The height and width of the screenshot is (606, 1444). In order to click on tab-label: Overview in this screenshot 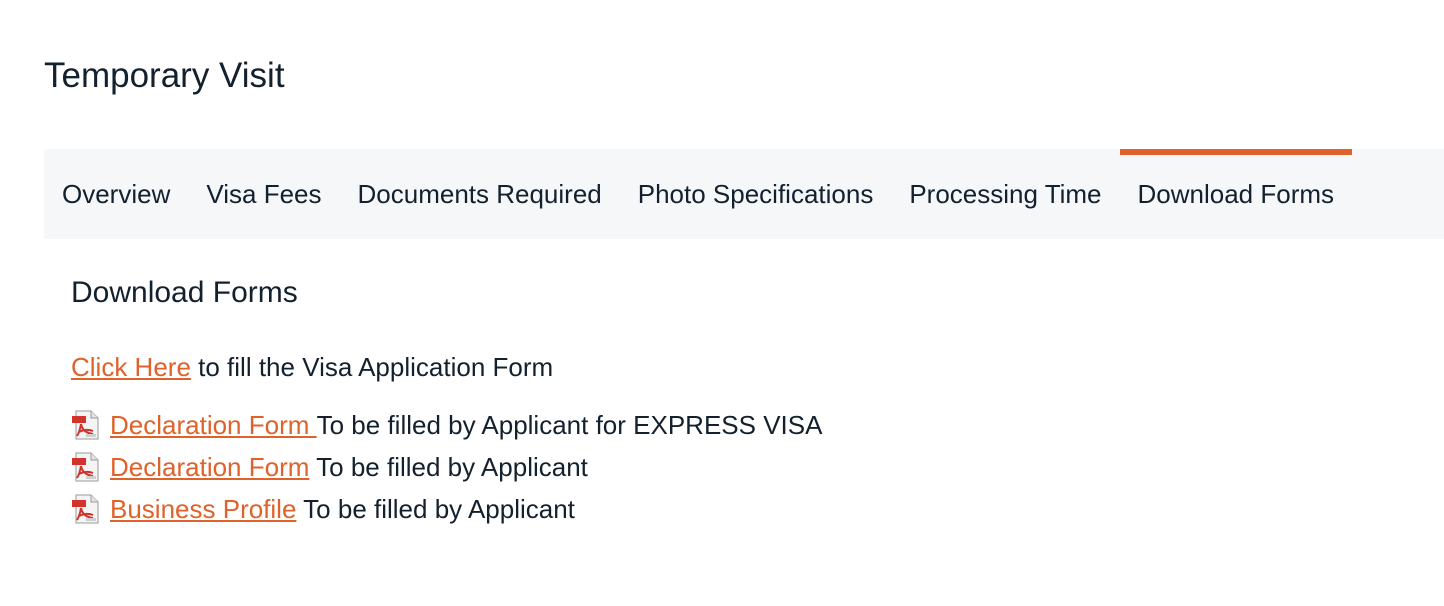, I will do `click(116, 193)`.